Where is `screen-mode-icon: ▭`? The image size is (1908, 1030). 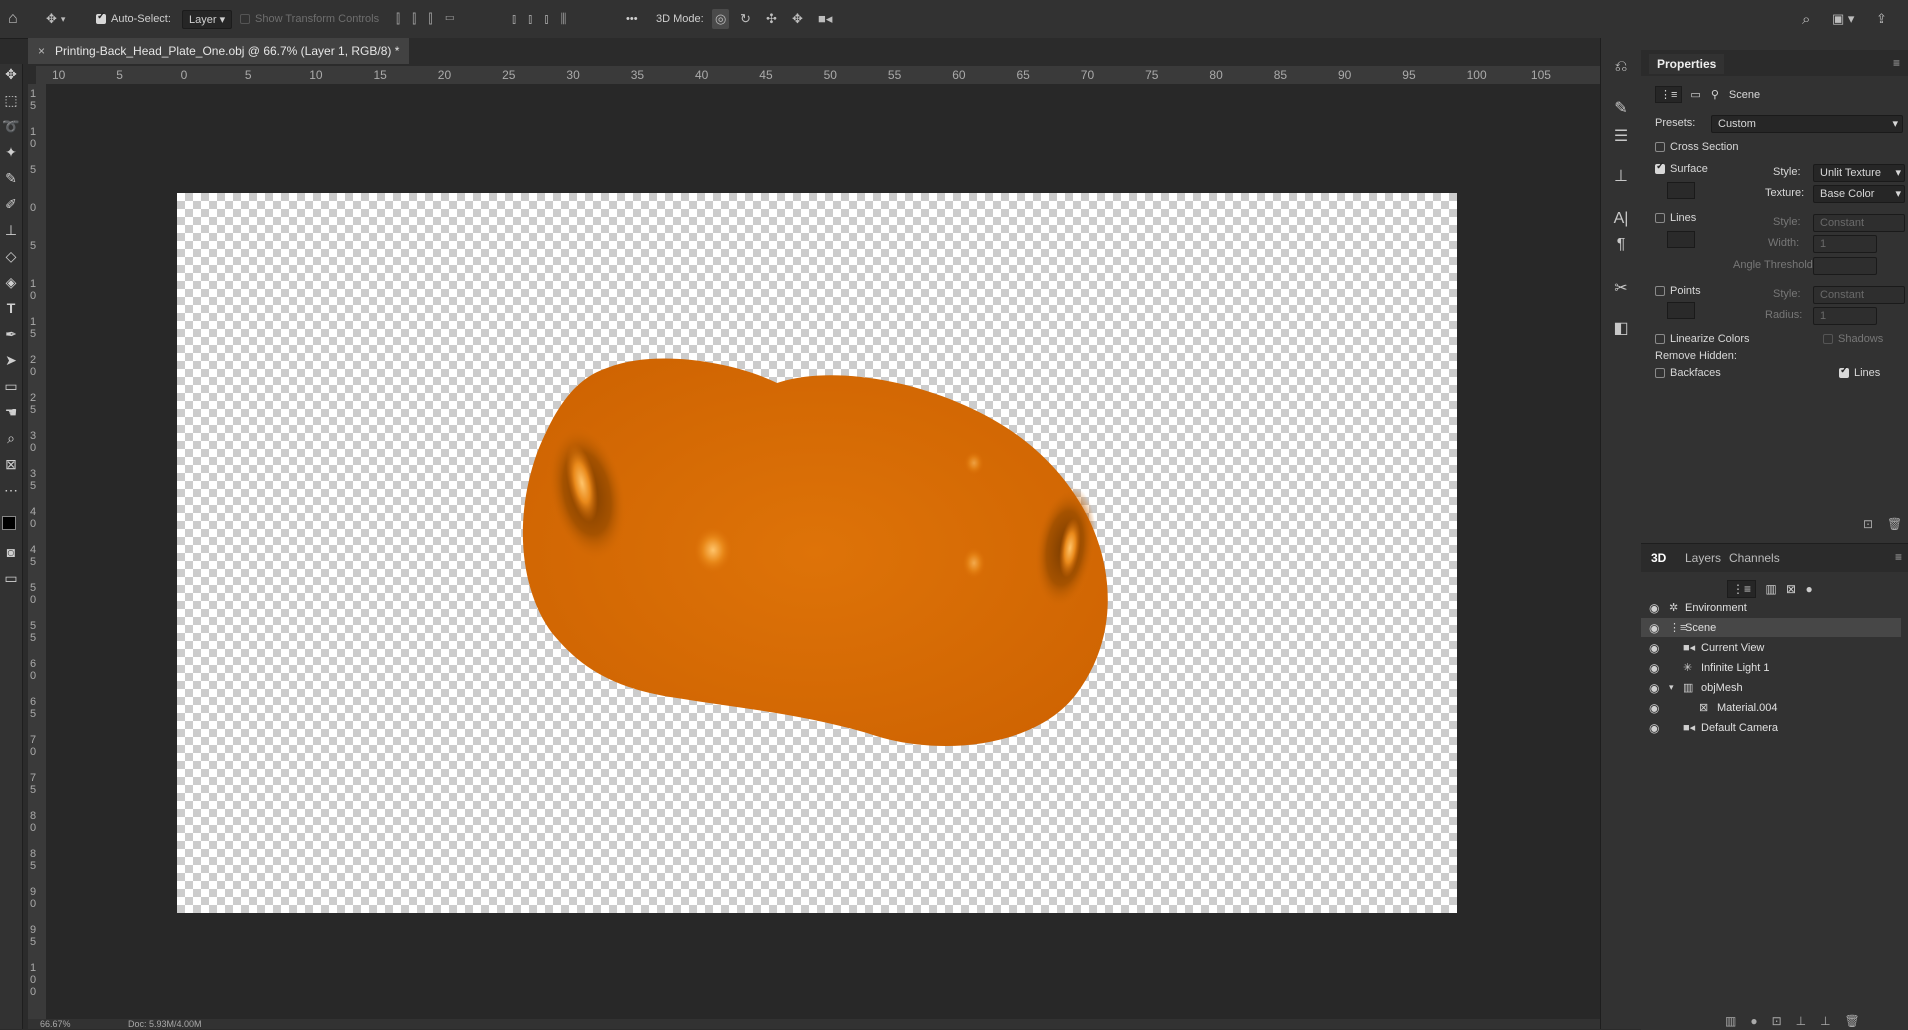
screen-mode-icon: ▭ is located at coordinates (11, 578).